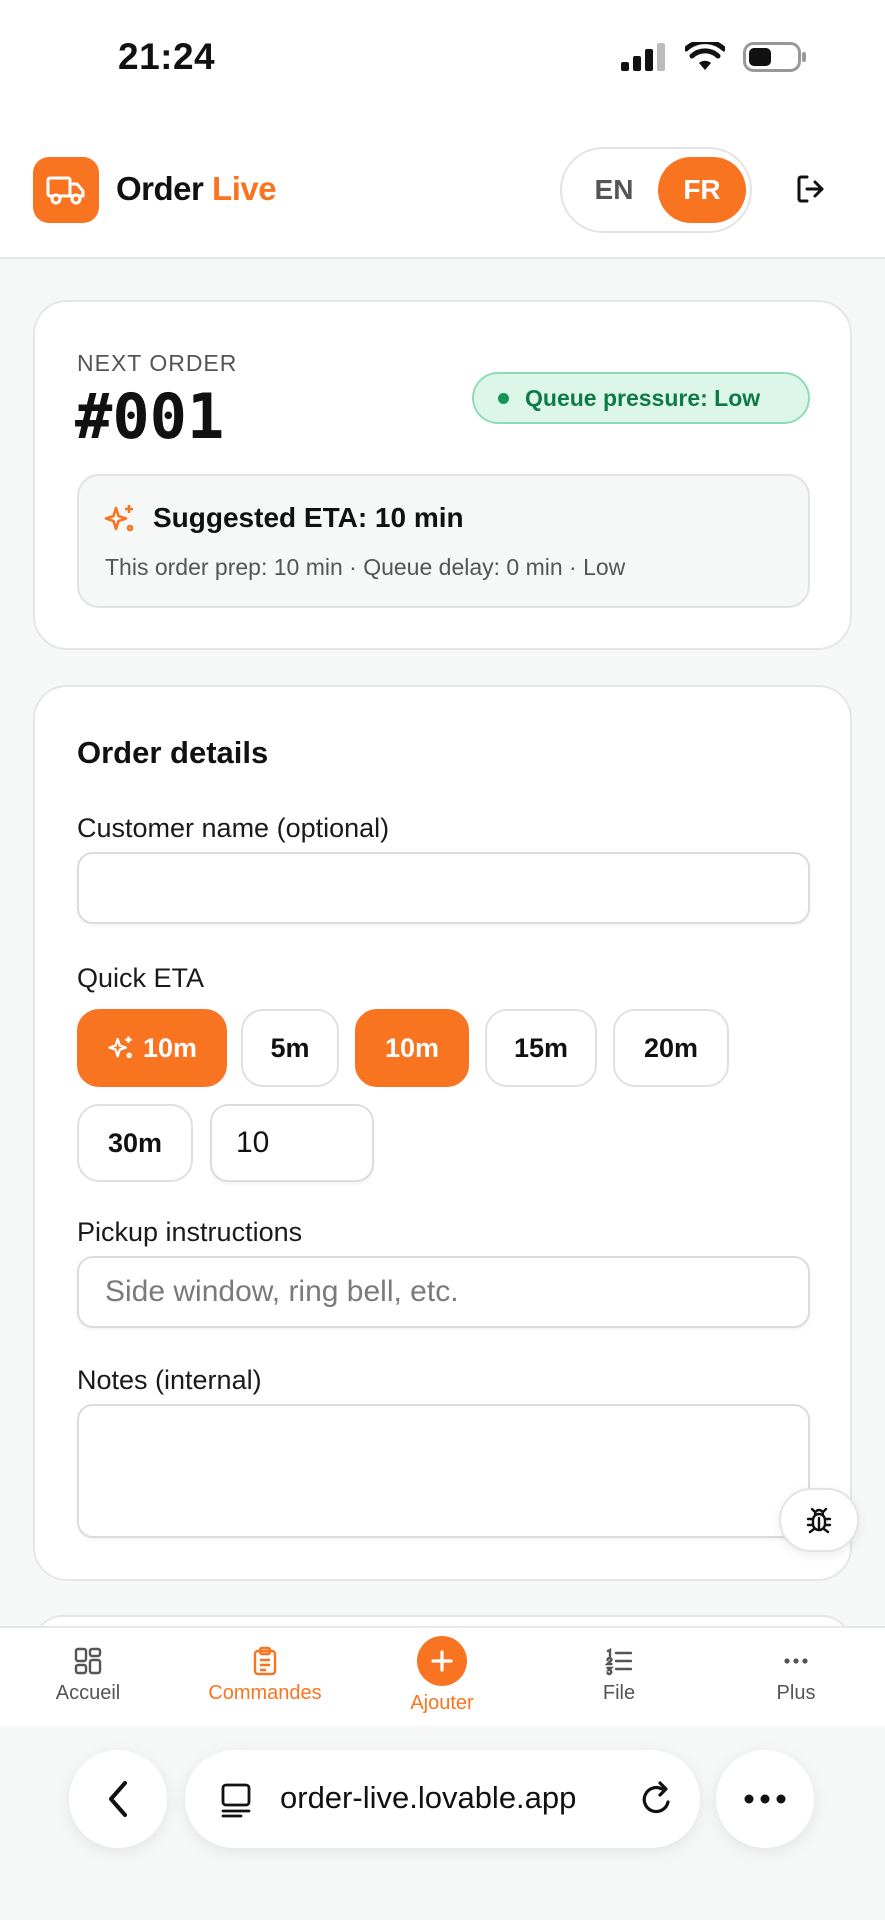 The height and width of the screenshot is (1920, 885). What do you see at coordinates (619, 1693) in the screenshot?
I see `nav-label: File` at bounding box center [619, 1693].